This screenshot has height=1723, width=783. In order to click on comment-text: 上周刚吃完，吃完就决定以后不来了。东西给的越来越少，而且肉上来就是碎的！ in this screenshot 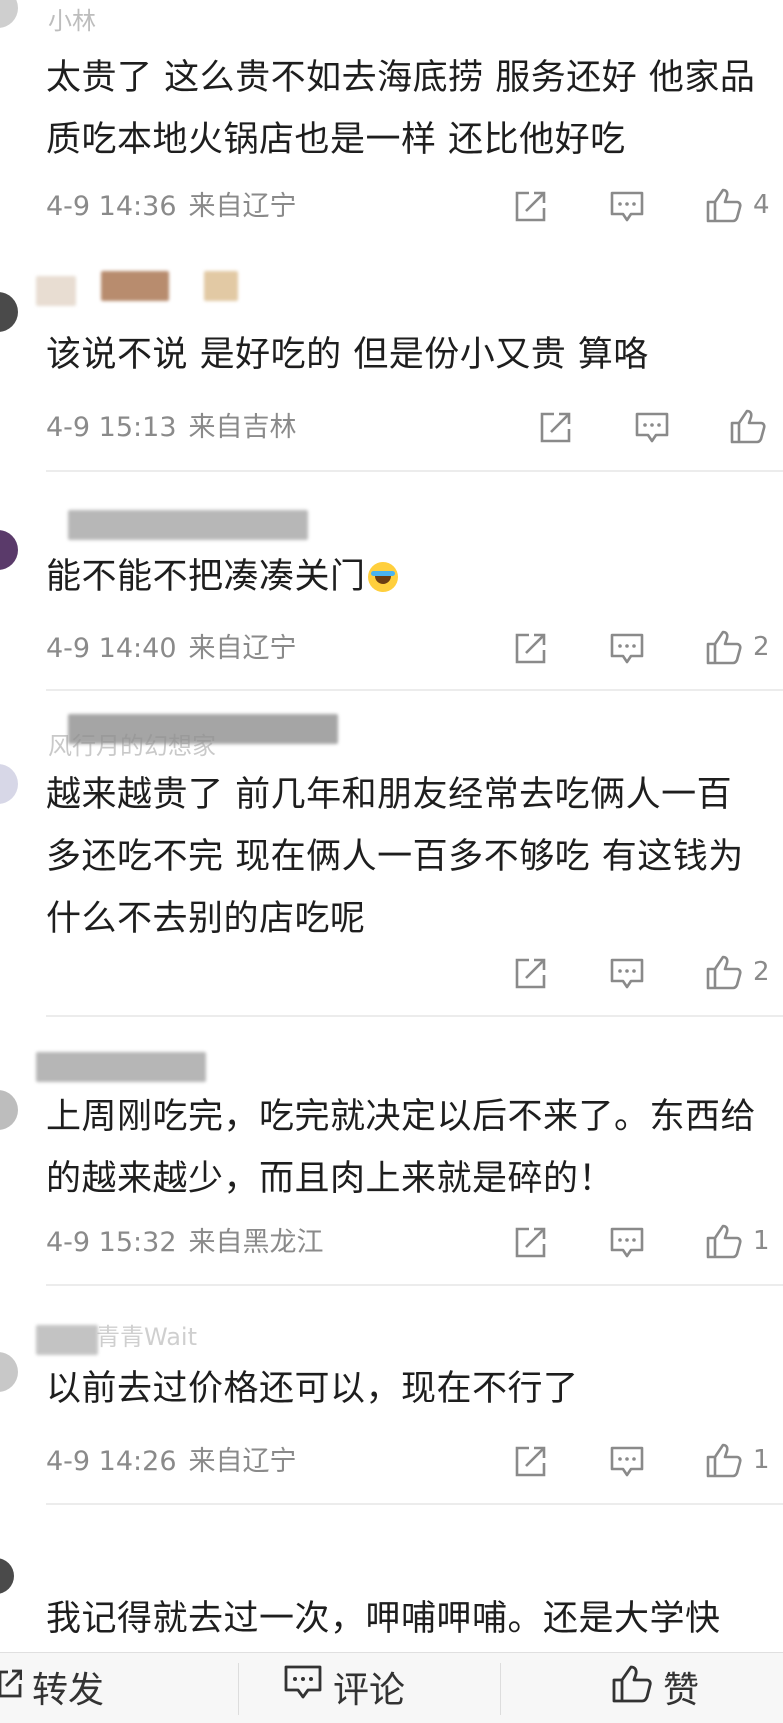, I will do `click(401, 1148)`.